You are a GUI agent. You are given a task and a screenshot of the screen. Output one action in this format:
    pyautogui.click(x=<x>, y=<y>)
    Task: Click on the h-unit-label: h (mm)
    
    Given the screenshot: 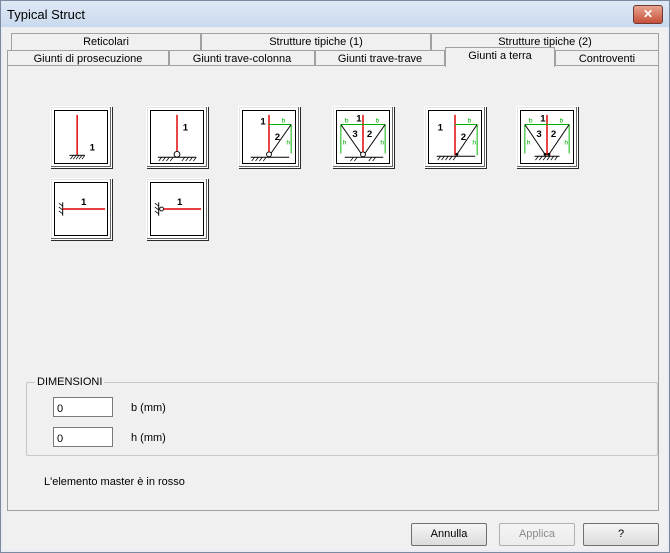 What is the action you would take?
    pyautogui.click(x=148, y=438)
    